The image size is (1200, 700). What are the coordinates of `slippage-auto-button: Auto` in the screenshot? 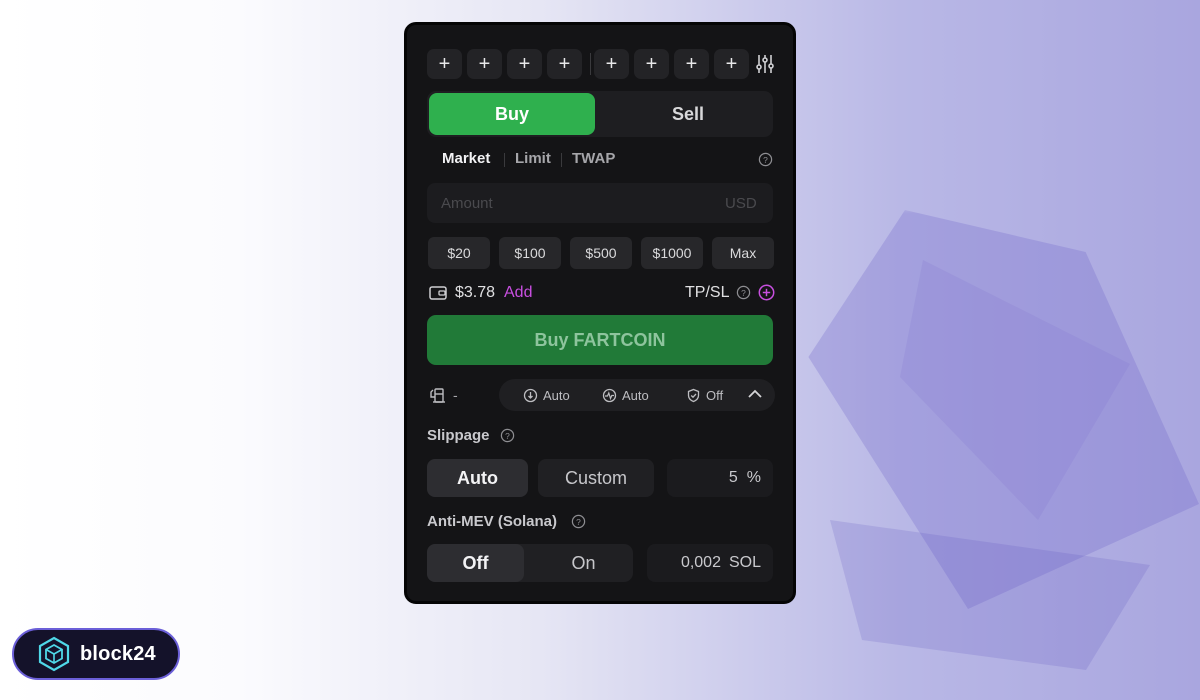 It's located at (477, 478).